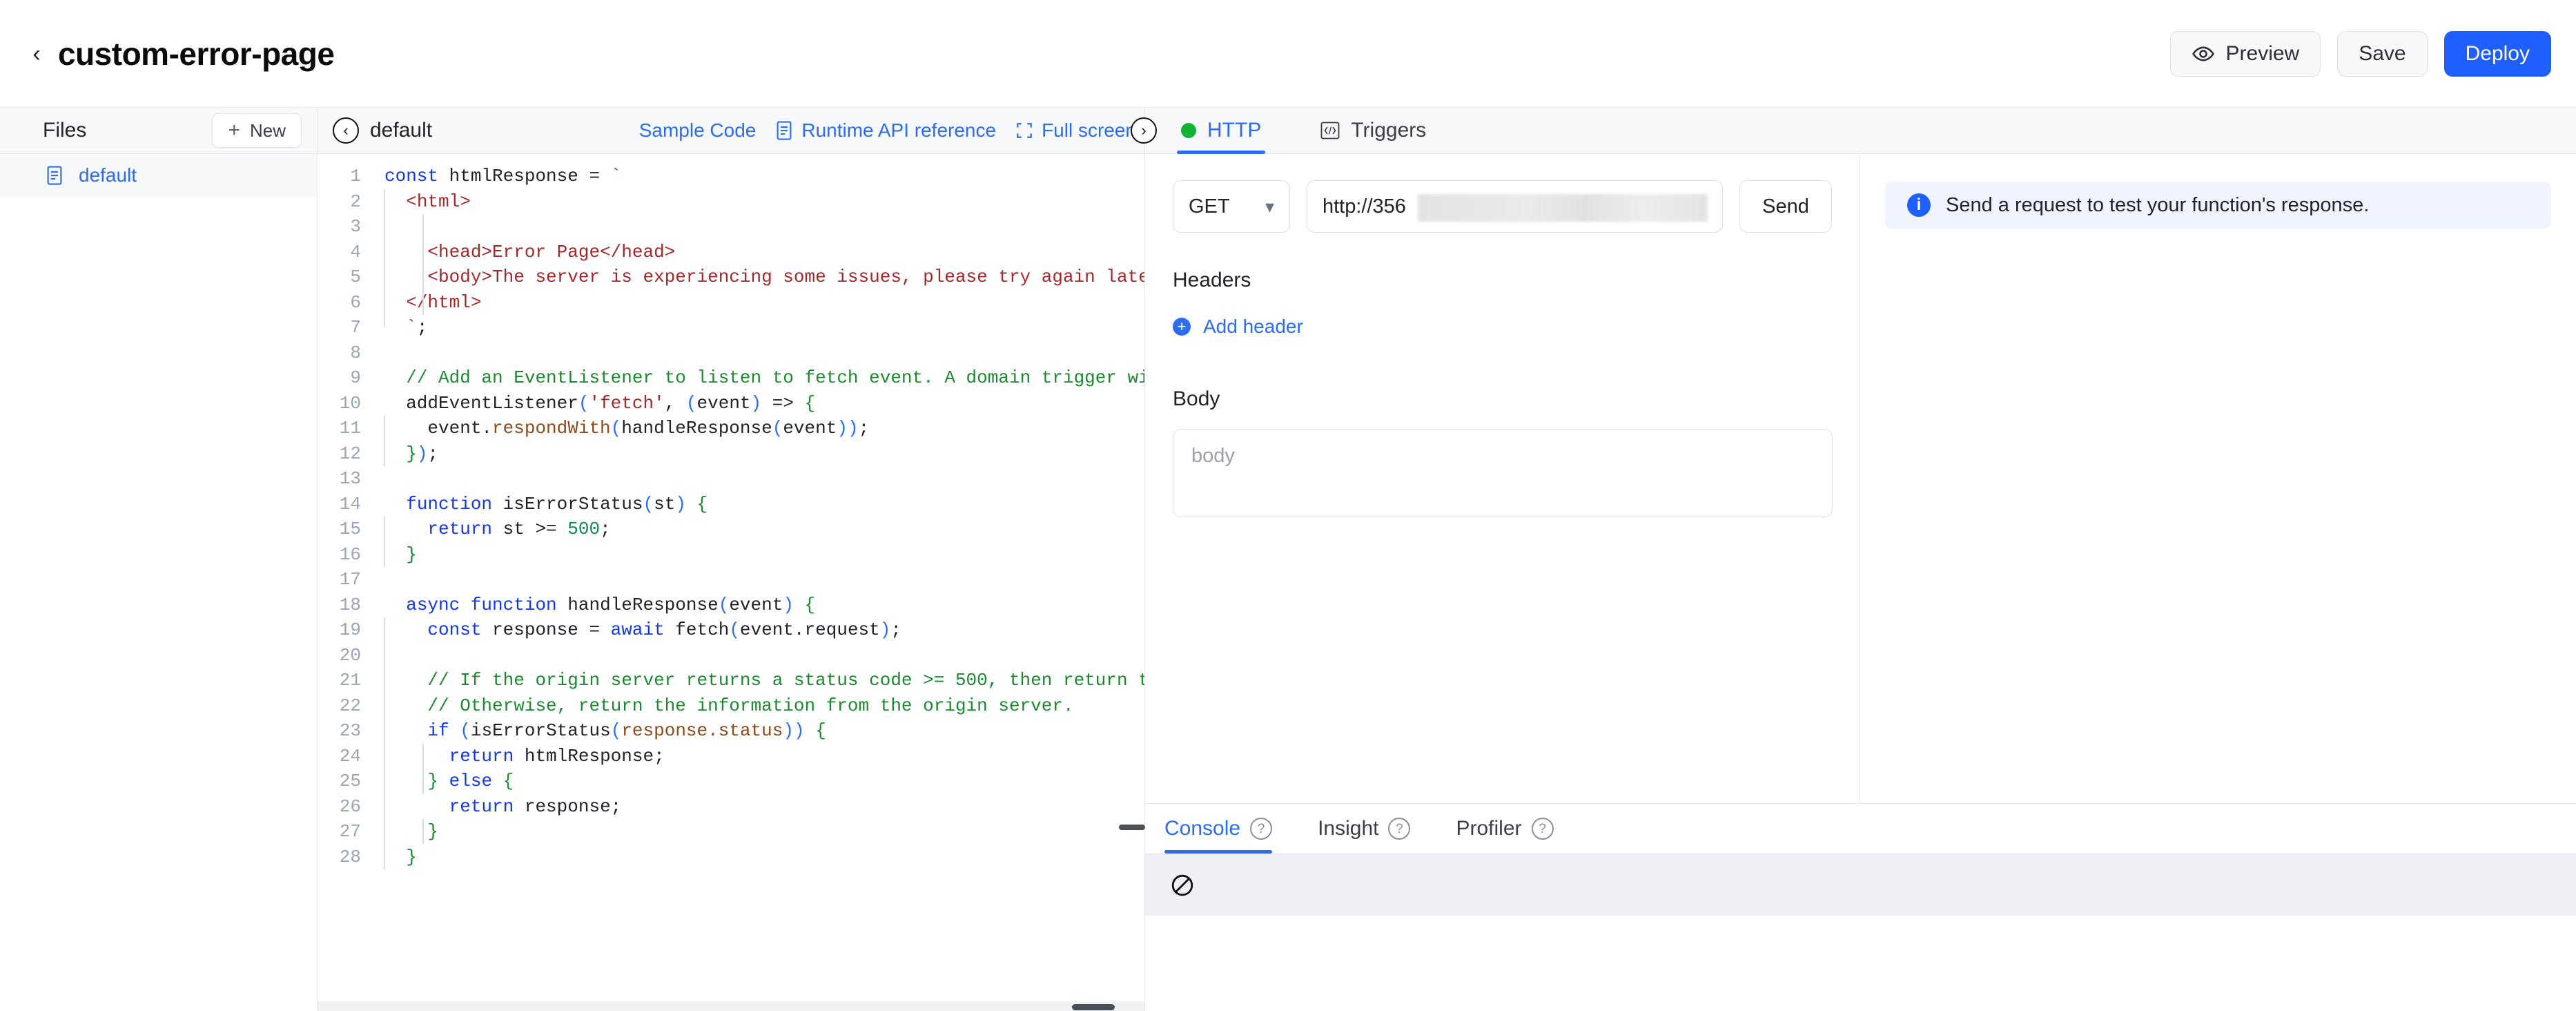 The image size is (2576, 1011). Describe the element at coordinates (234, 130) in the screenshot. I see `plus-icon: +` at that location.